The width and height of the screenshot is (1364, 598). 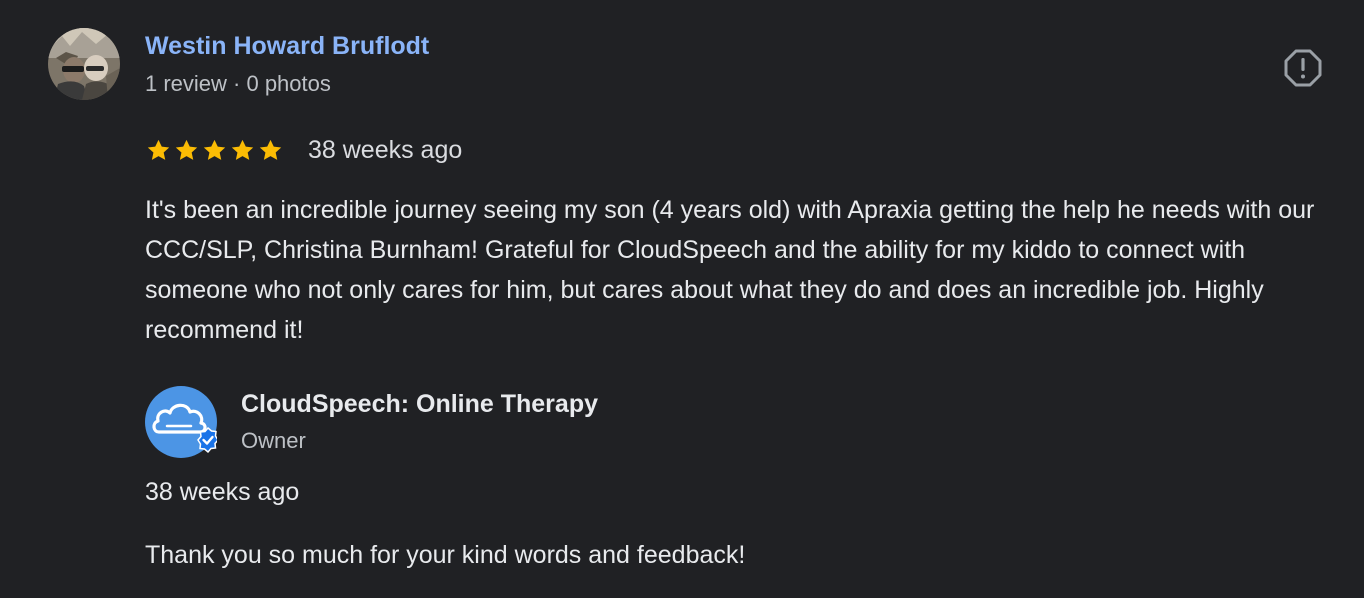 I want to click on reviewer-avatar, so click(x=84, y=64).